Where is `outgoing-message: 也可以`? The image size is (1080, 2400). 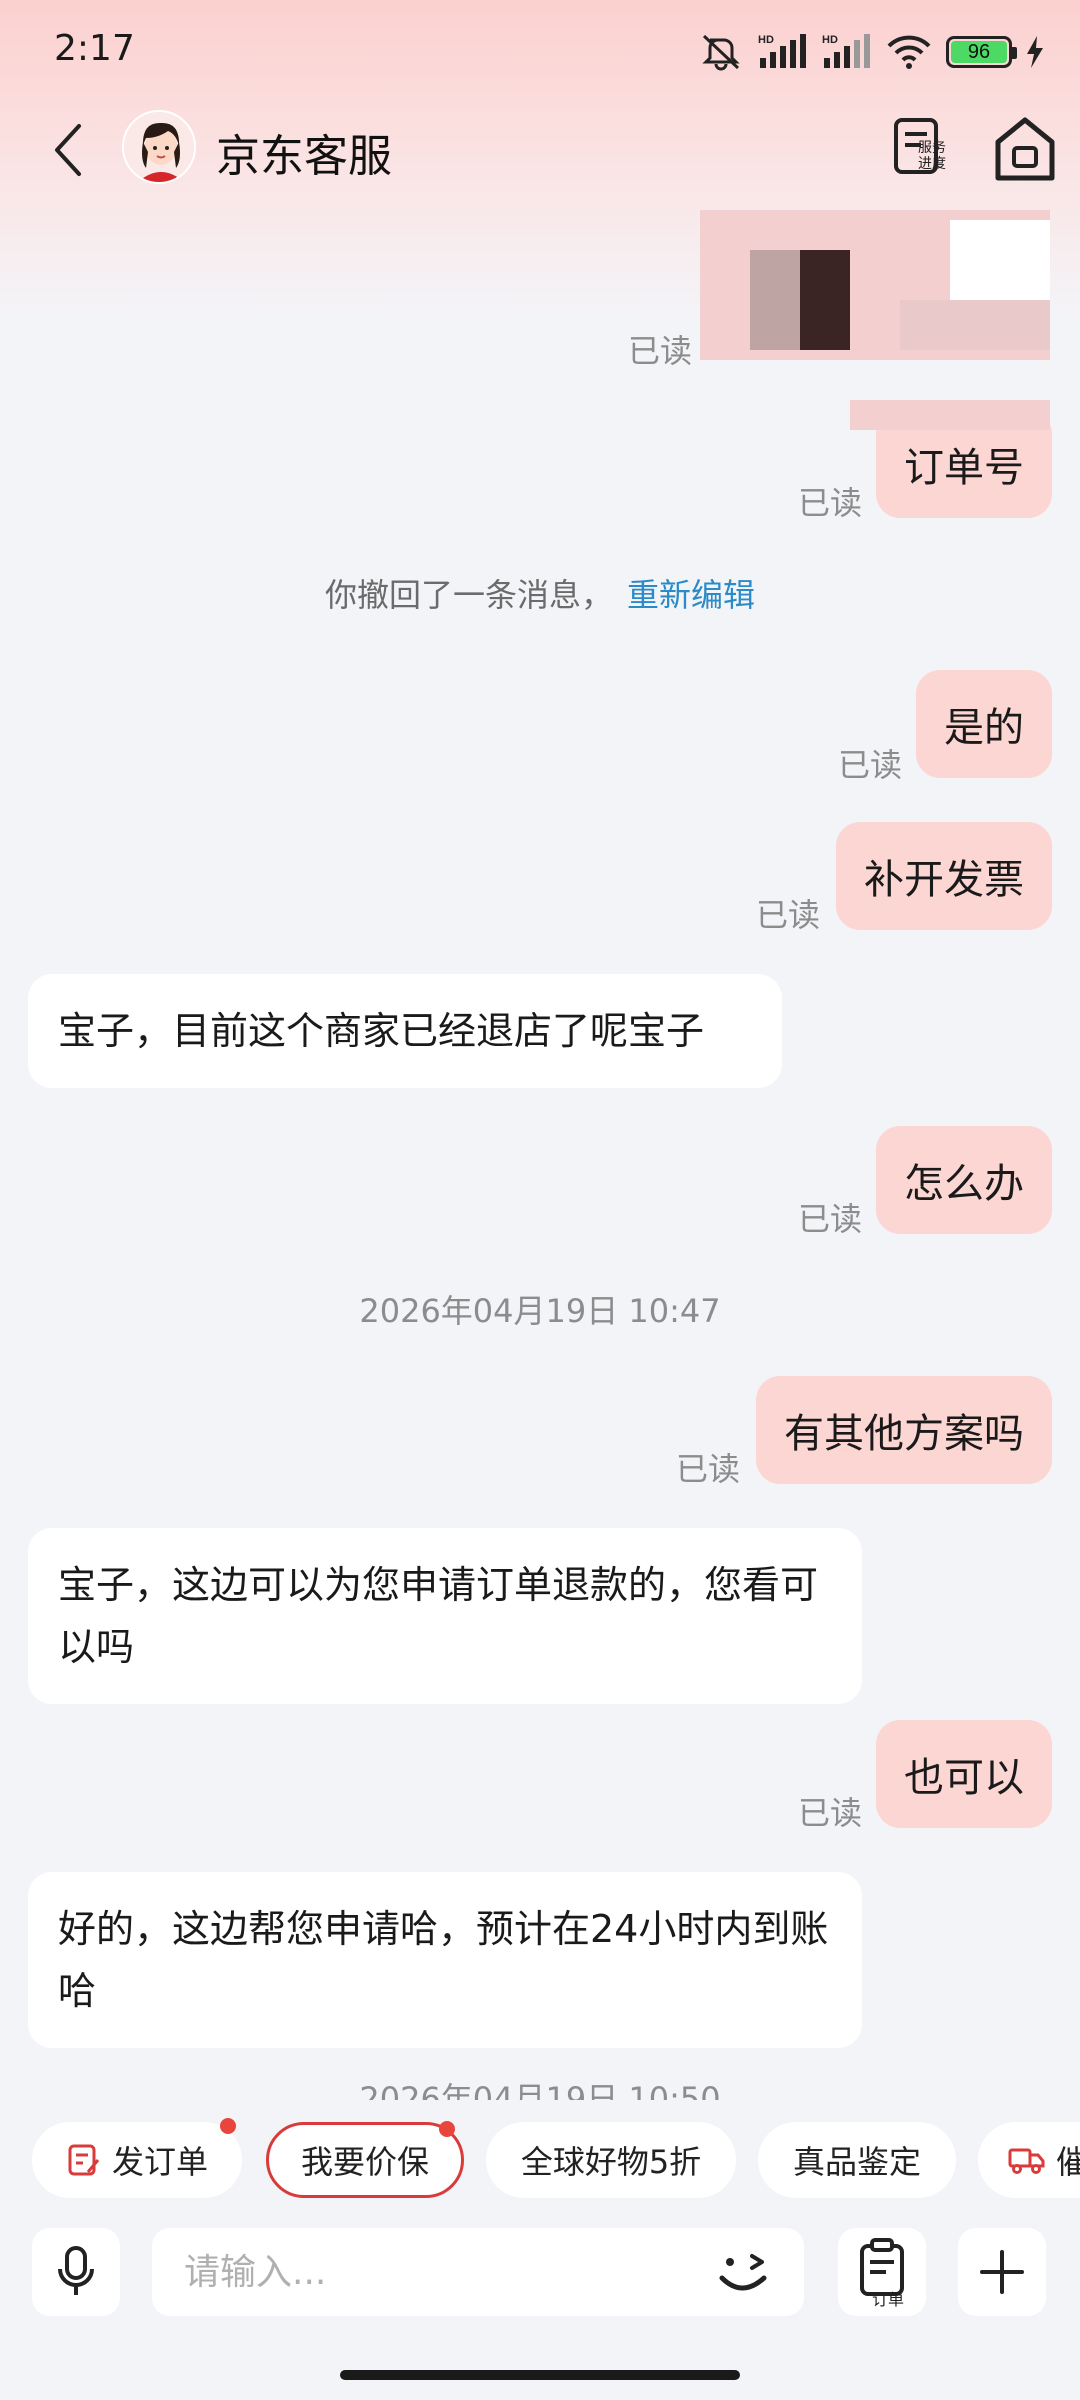 outgoing-message: 也可以 is located at coordinates (964, 1774).